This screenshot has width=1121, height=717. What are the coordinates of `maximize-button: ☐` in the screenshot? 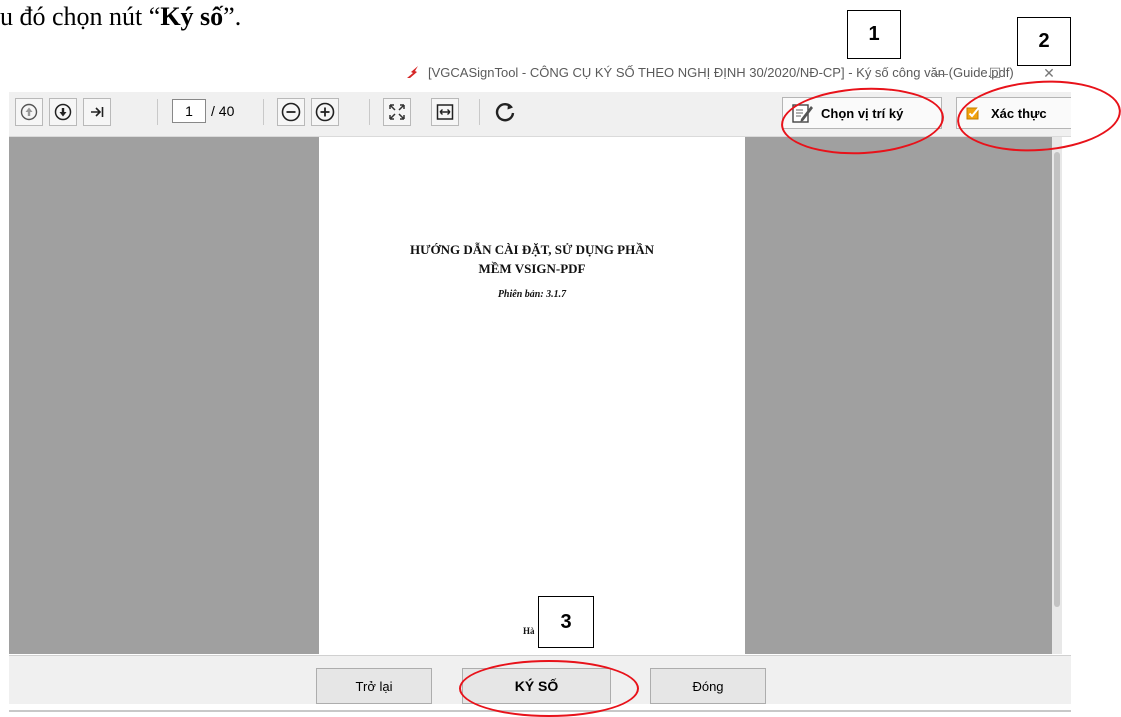 It's located at (995, 73).